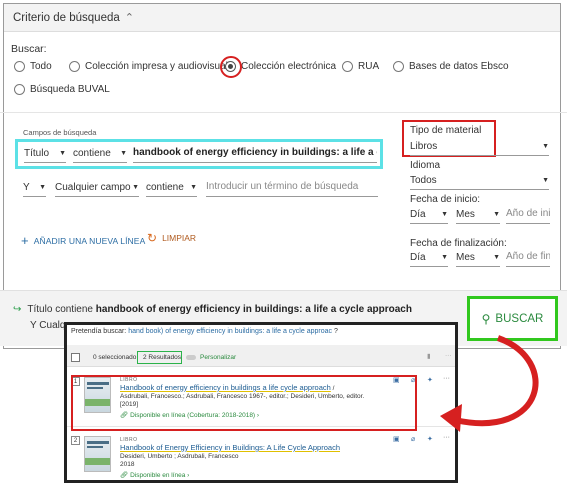 The width and height of the screenshot is (567, 484). Describe the element at coordinates (171, 189) in the screenshot. I see `operator-select-2: contiene ▼` at that location.